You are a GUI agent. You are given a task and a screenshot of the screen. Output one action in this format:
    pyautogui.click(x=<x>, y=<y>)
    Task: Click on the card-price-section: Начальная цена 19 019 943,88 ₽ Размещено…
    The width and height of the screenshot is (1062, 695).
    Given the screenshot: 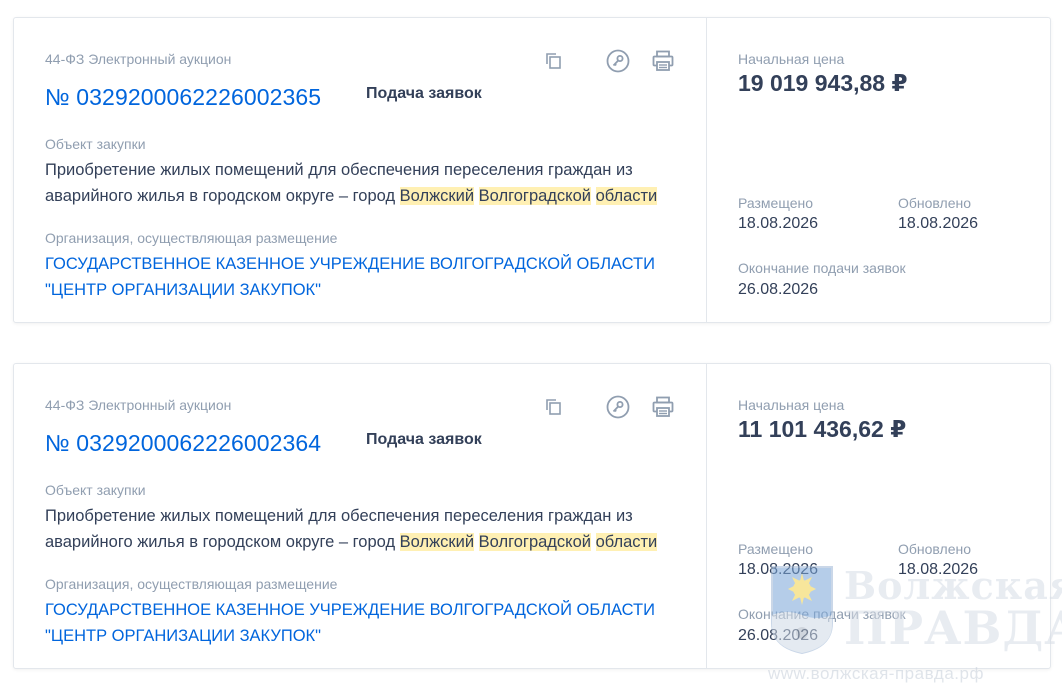 What is the action you would take?
    pyautogui.click(x=878, y=170)
    